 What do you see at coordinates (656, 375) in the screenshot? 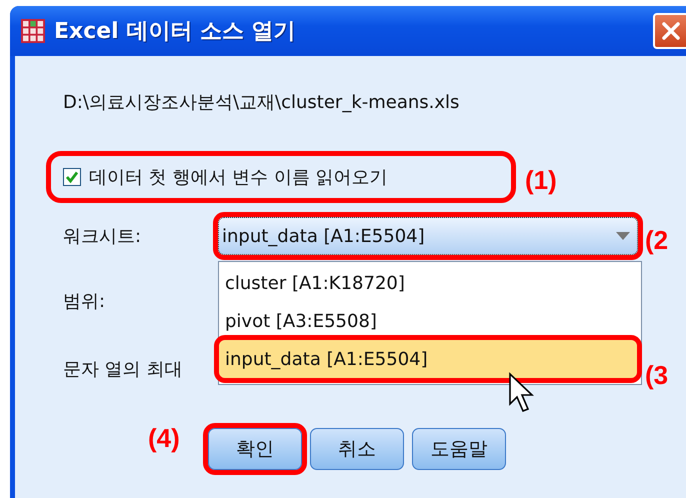
I see `annotation-label: (3` at bounding box center [656, 375].